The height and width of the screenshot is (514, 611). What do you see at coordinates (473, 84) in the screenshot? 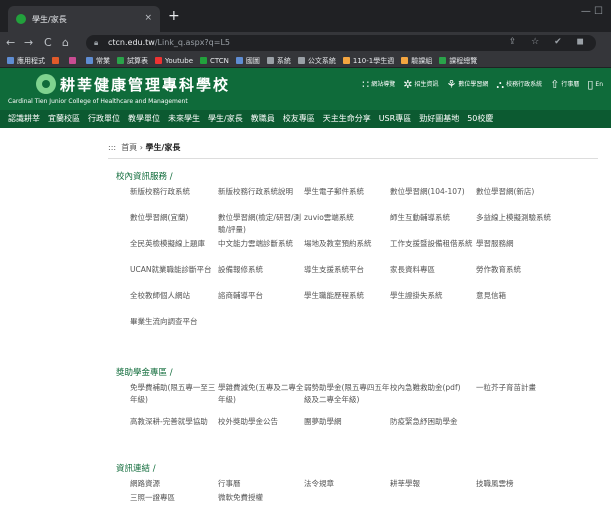
I see `top-link-label: 數位學習網` at bounding box center [473, 84].